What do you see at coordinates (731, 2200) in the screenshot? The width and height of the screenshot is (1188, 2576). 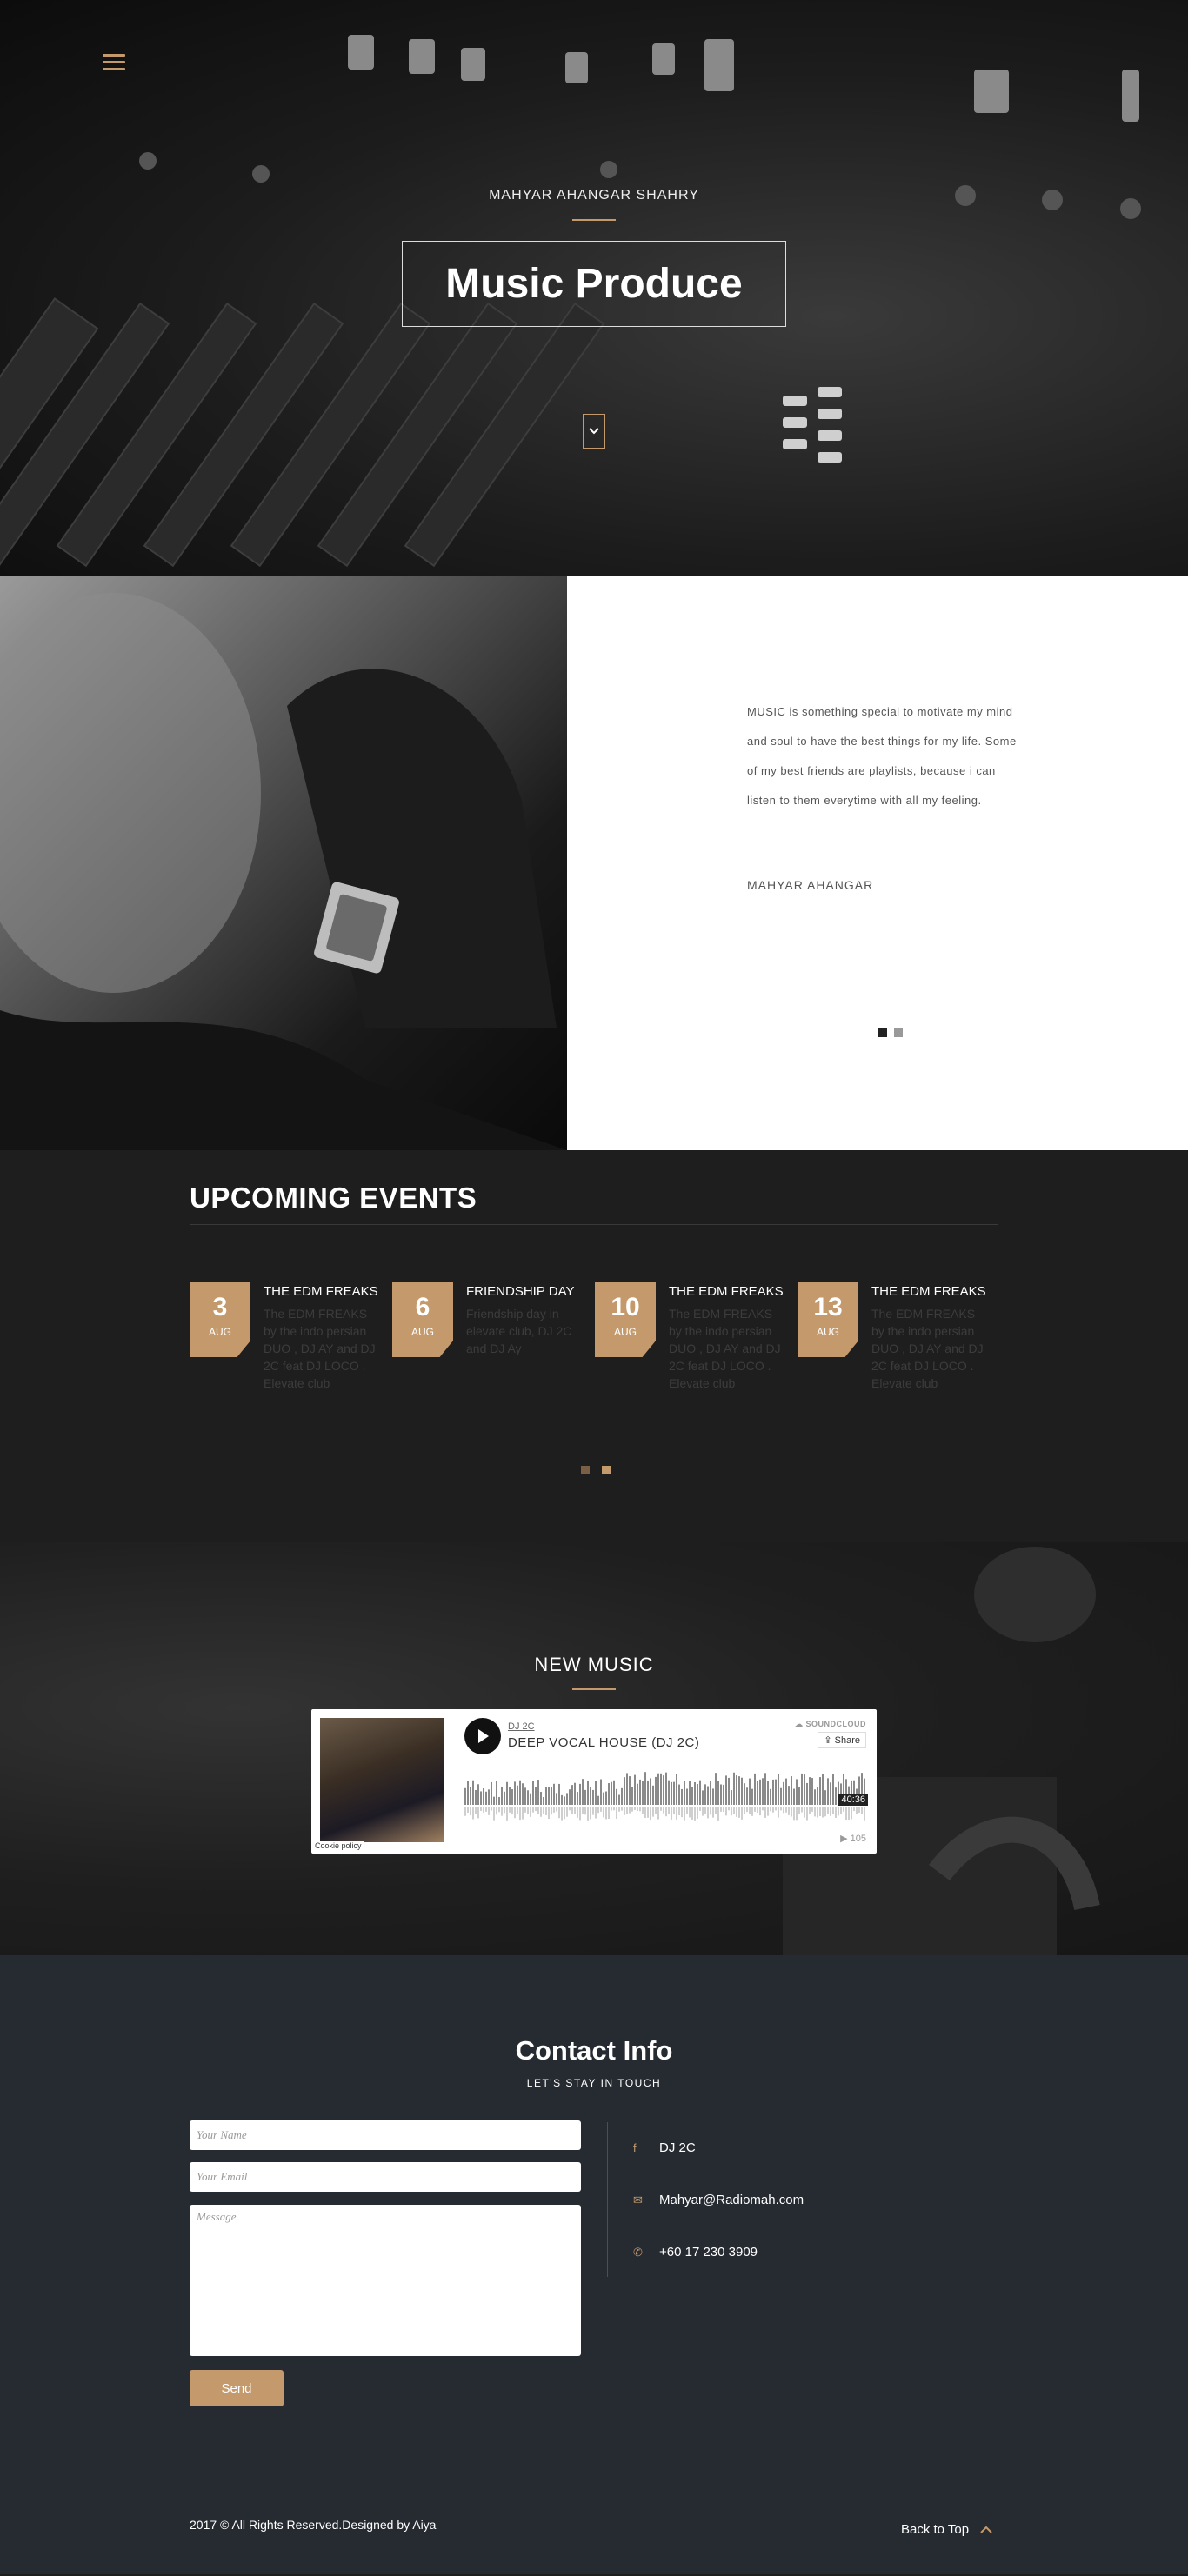 I see `contact-email: Mahyar@Radiomah.com` at bounding box center [731, 2200].